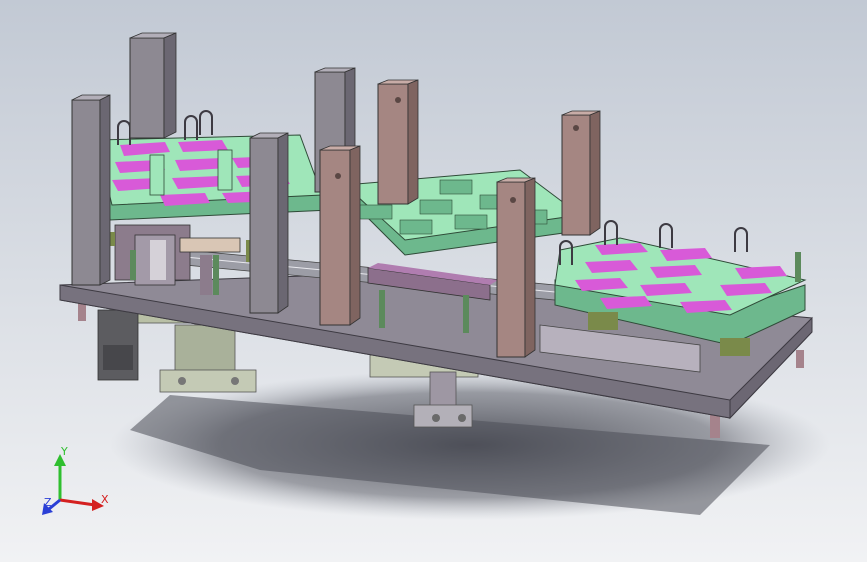 The height and width of the screenshot is (562, 867). What do you see at coordinates (105, 499) in the screenshot?
I see `x-axis-label: X` at bounding box center [105, 499].